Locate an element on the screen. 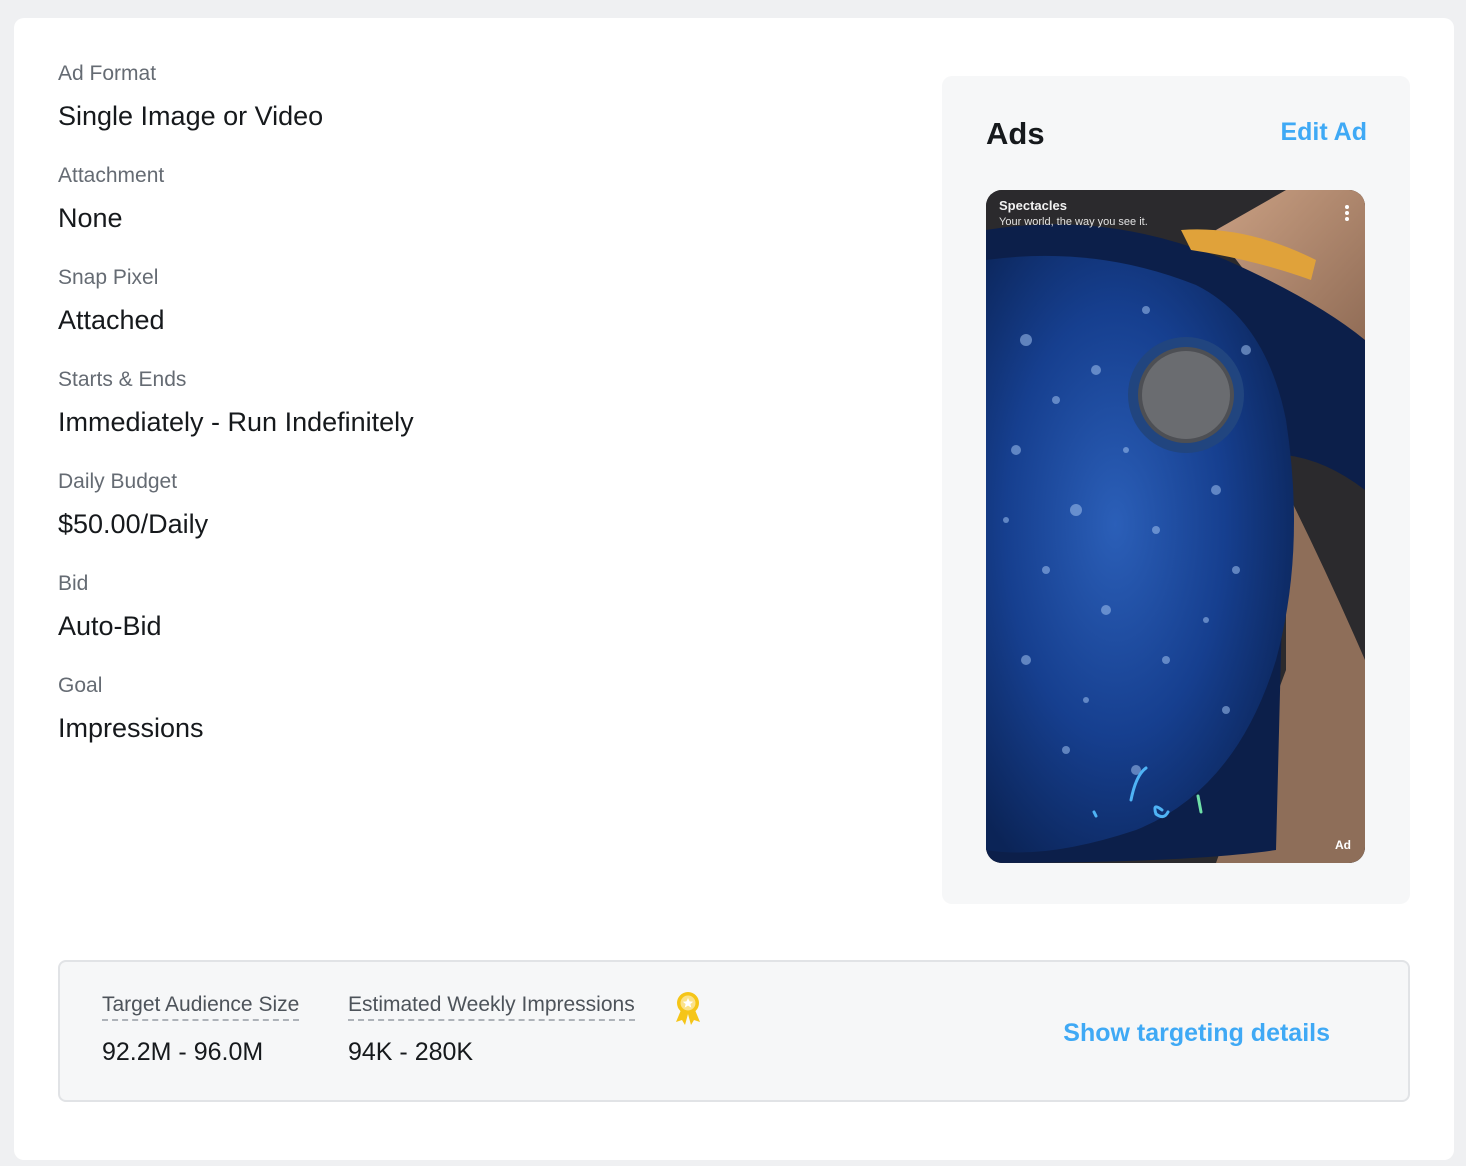 This screenshot has width=1466, height=1166. snap-pixel-label: Snap Pixel is located at coordinates (108, 277).